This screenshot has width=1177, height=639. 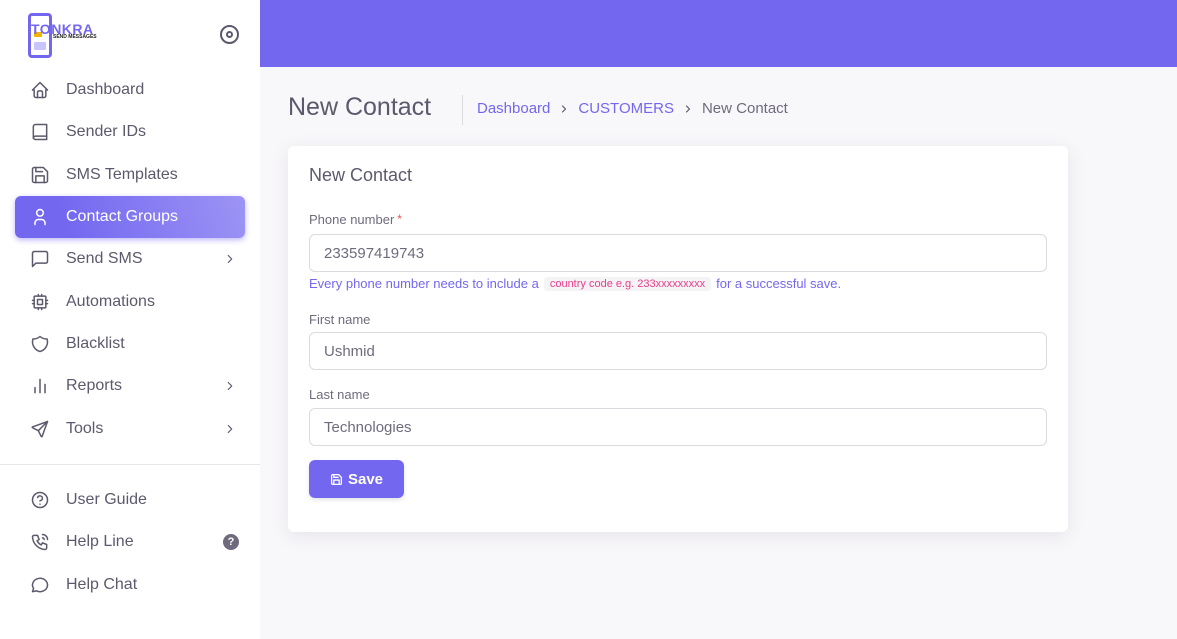 I want to click on book-icon, so click(x=40, y=132).